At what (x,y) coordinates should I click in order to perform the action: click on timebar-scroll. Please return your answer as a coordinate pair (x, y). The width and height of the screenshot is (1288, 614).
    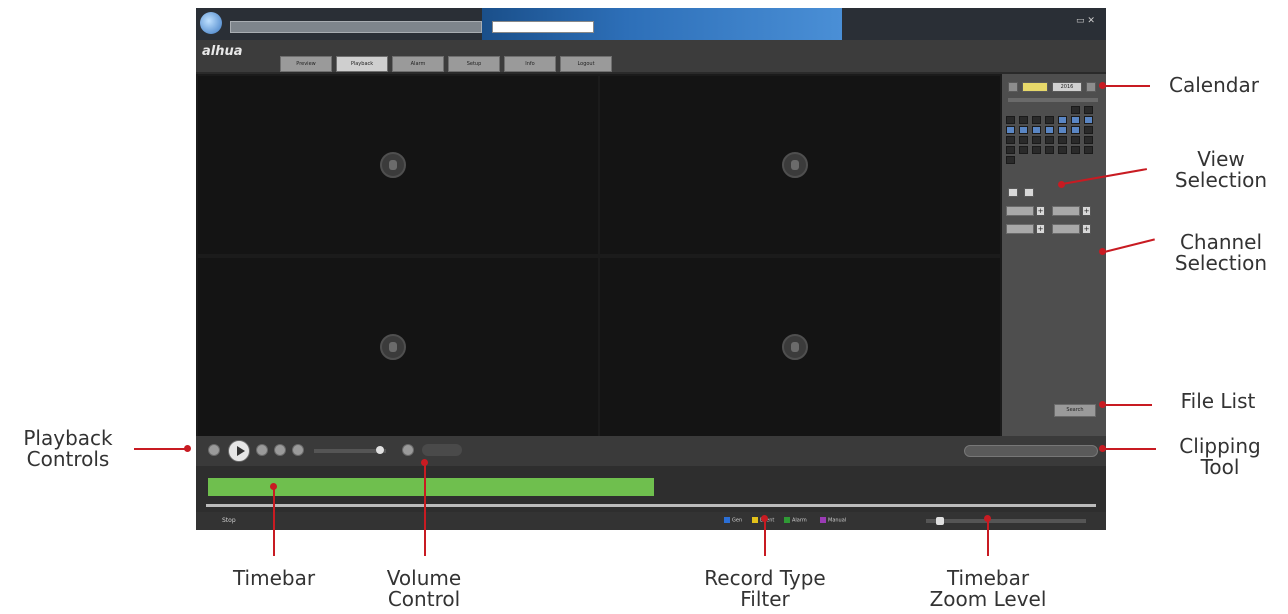
    Looking at the image, I should click on (651, 505).